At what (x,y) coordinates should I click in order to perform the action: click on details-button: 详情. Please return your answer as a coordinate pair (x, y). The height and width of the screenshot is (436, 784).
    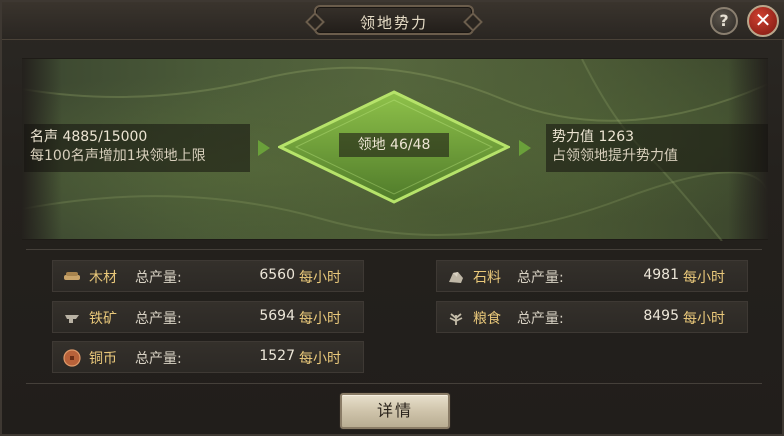
    Looking at the image, I should click on (395, 411).